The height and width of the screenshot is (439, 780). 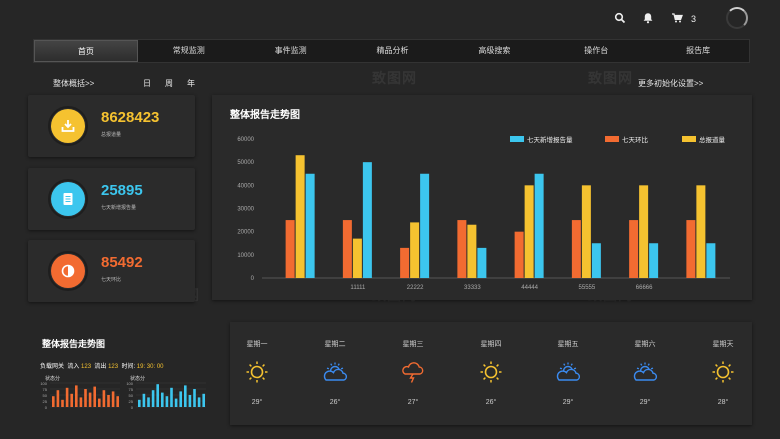 What do you see at coordinates (191, 83) in the screenshot?
I see `tab-year: 年` at bounding box center [191, 83].